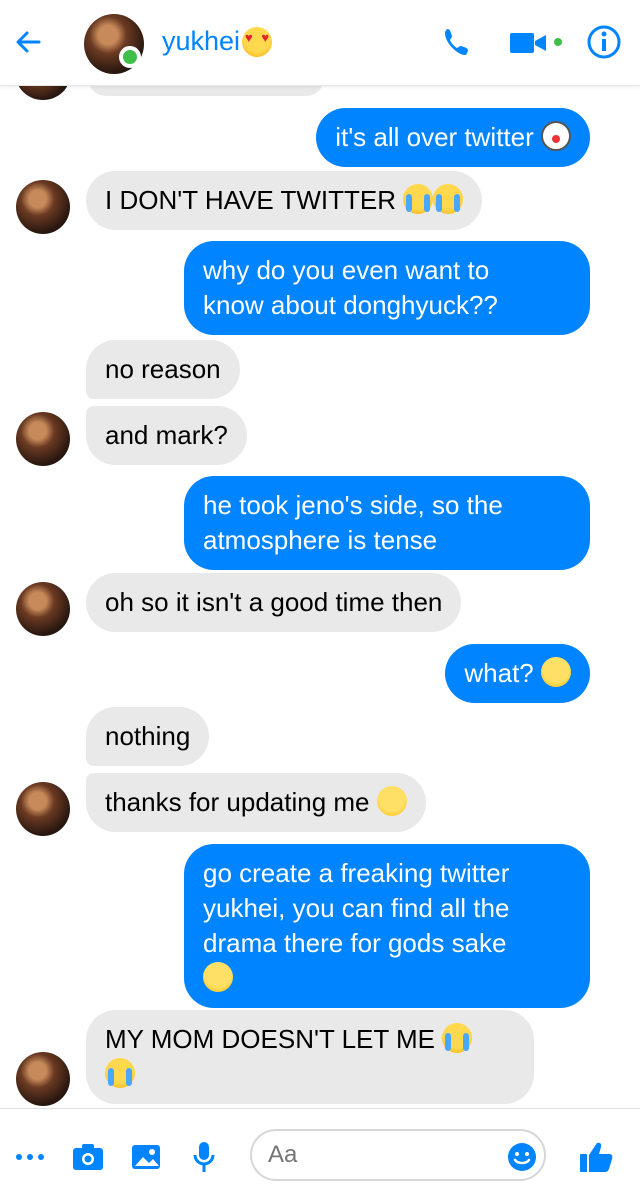 The height and width of the screenshot is (1200, 640). I want to click on message-text: I DON'T HAVE TWITTER, so click(250, 200).